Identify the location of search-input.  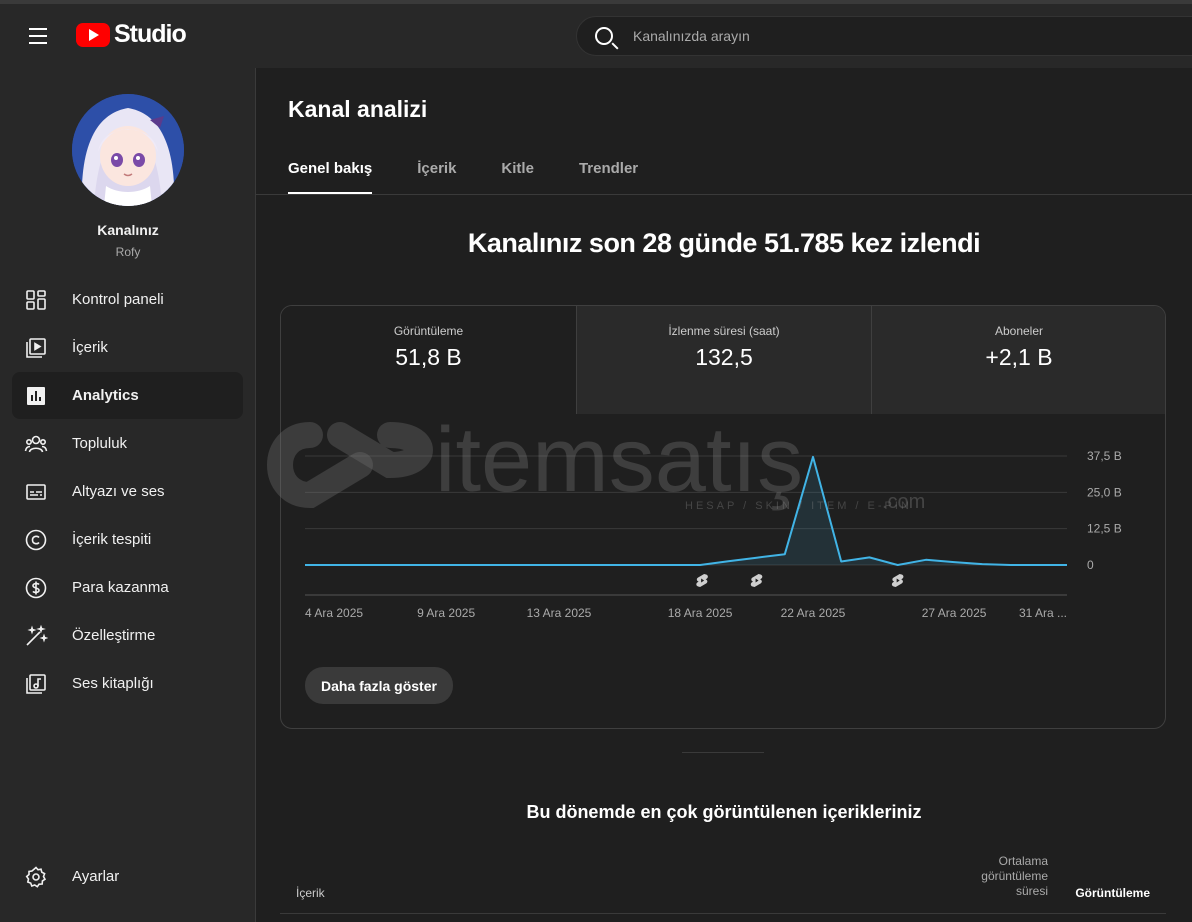
(903, 36).